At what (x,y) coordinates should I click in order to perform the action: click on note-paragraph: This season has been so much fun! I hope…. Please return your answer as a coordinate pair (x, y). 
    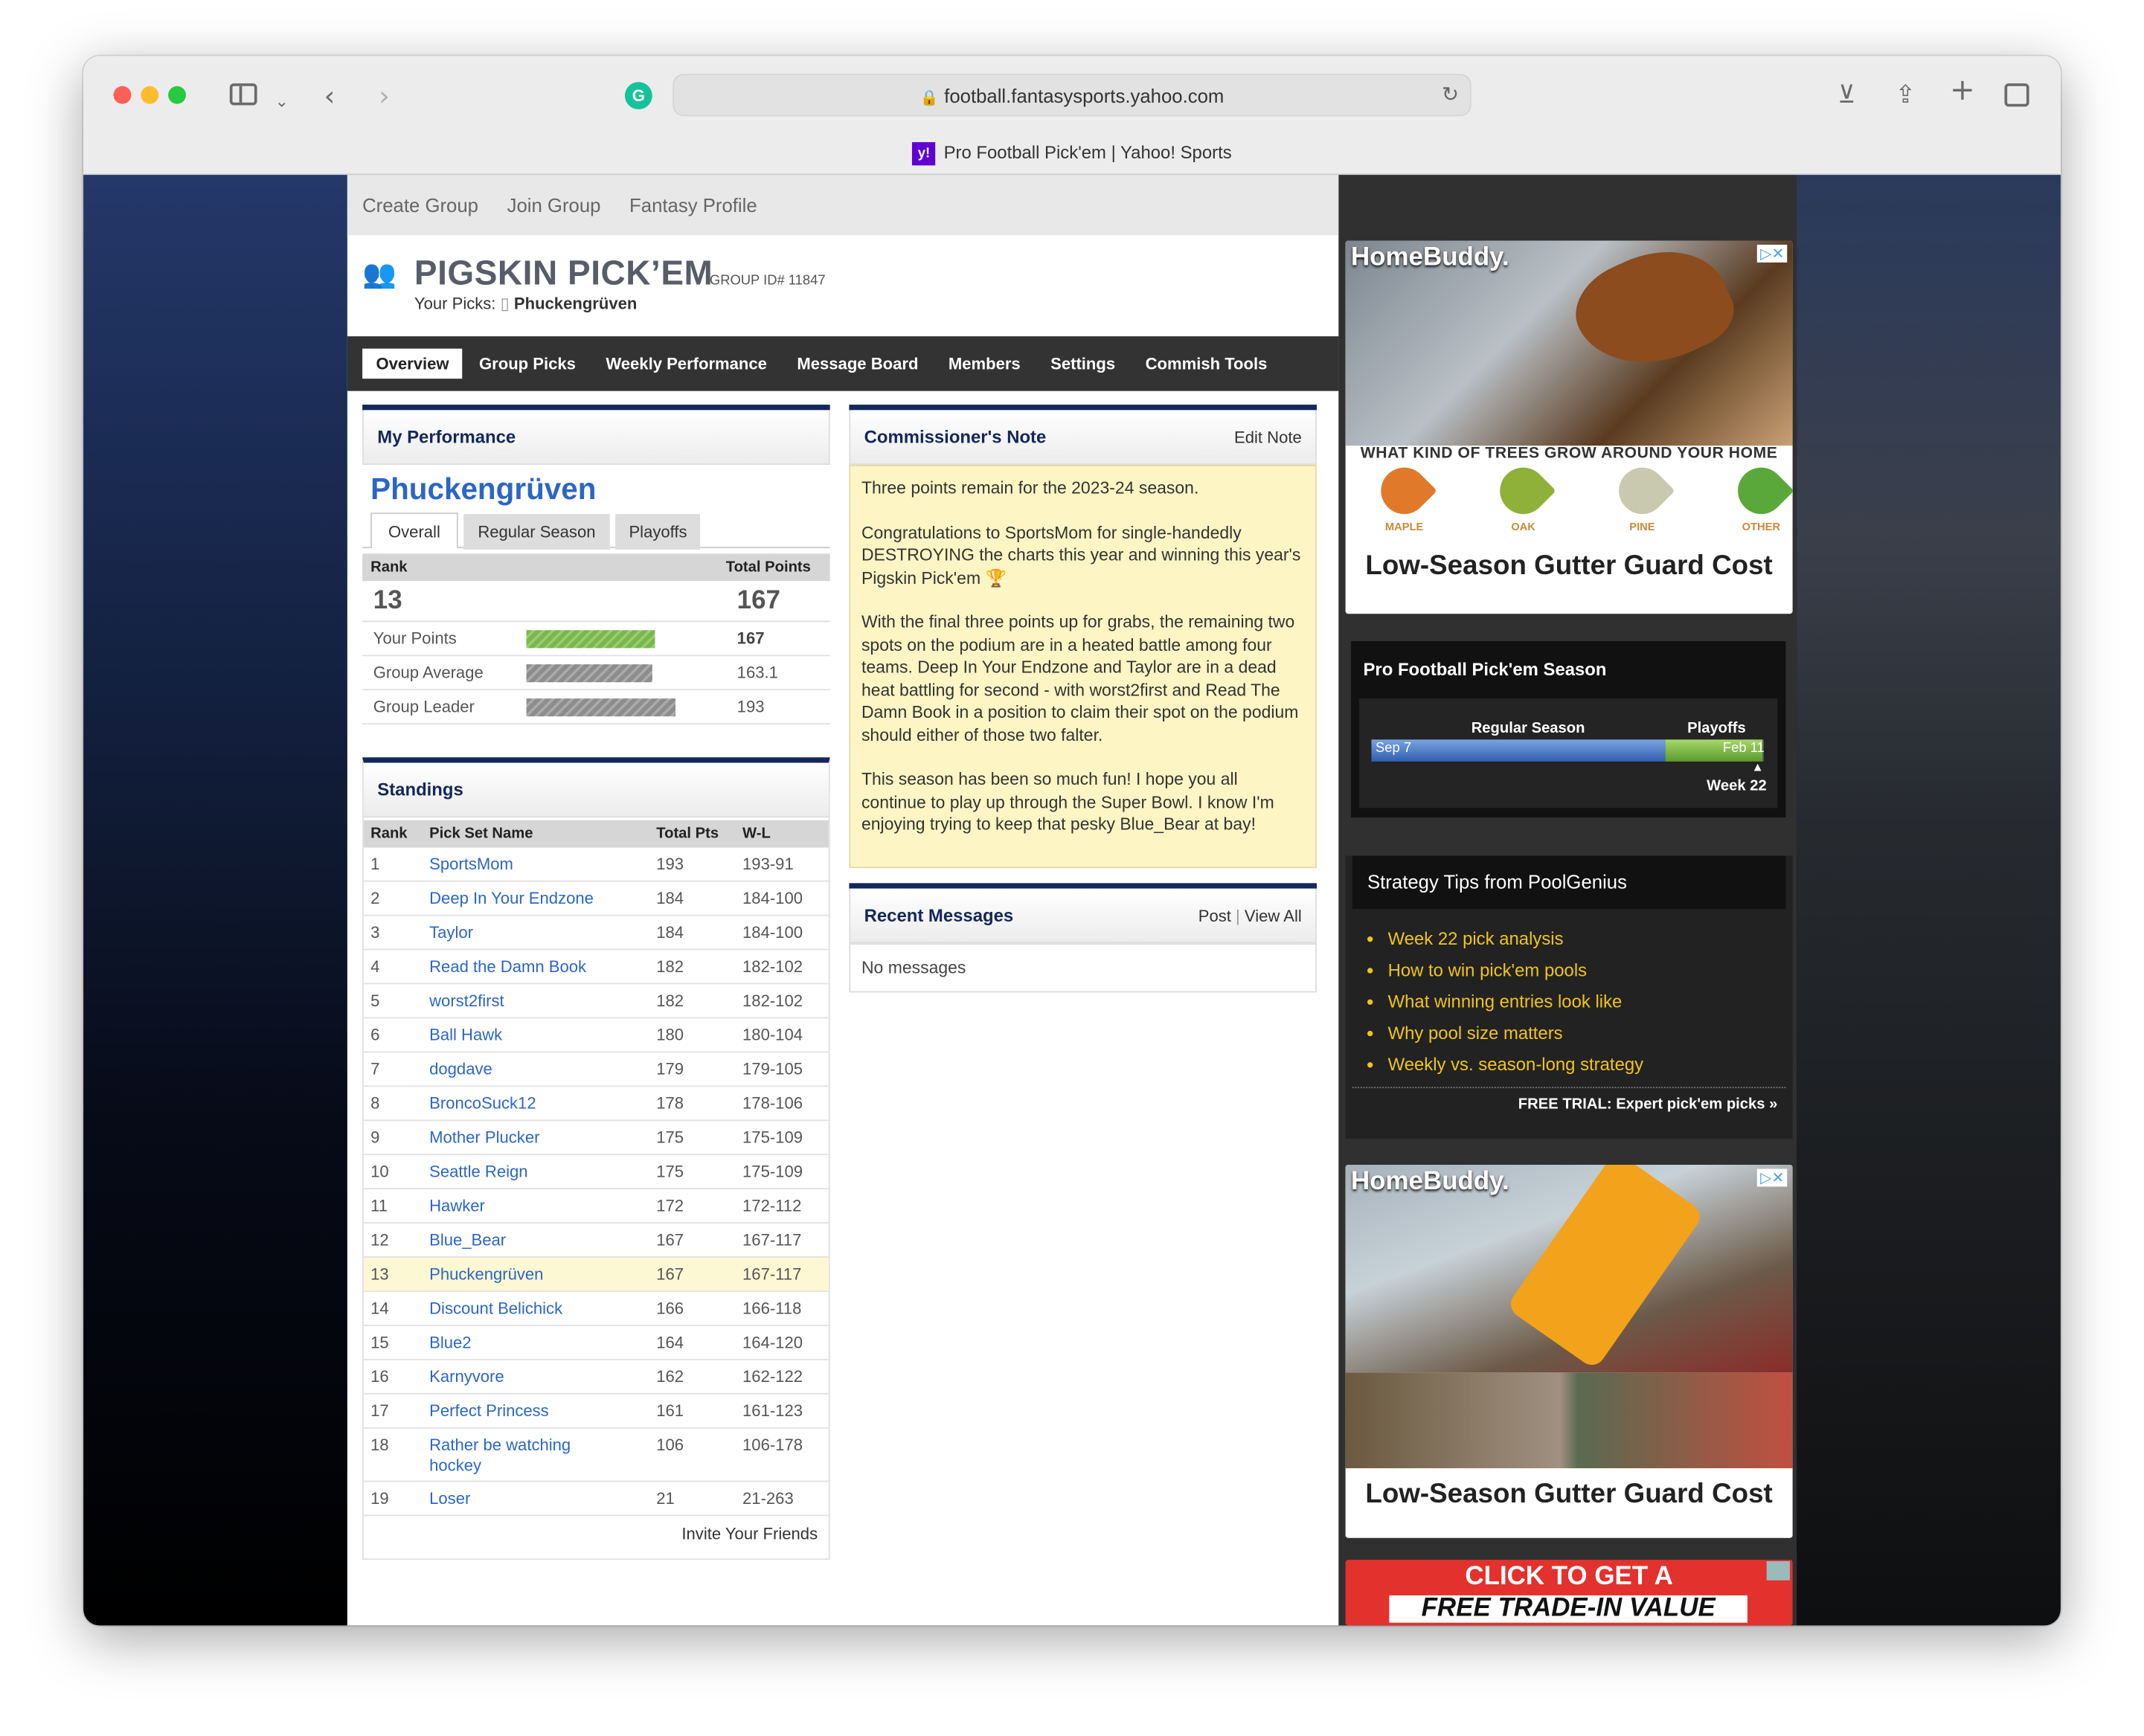
    Looking at the image, I should click on (1067, 802).